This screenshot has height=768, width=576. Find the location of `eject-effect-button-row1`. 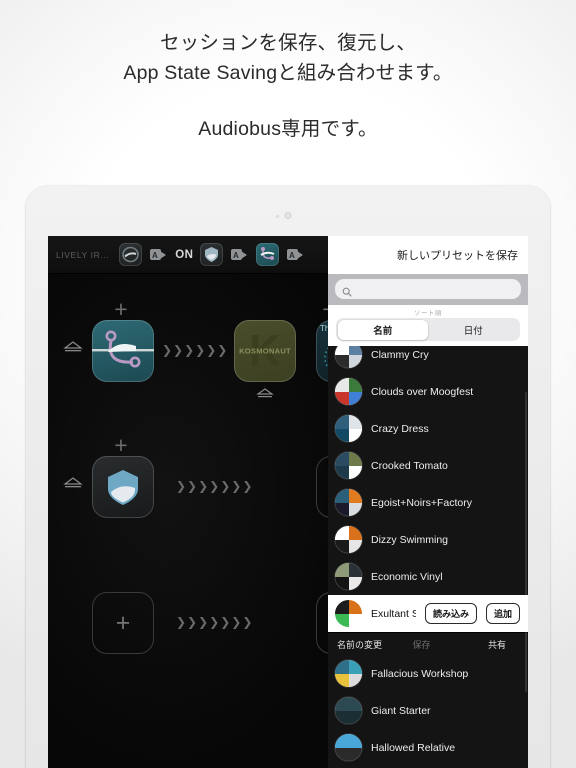

eject-effect-button-row1 is located at coordinates (265, 392).